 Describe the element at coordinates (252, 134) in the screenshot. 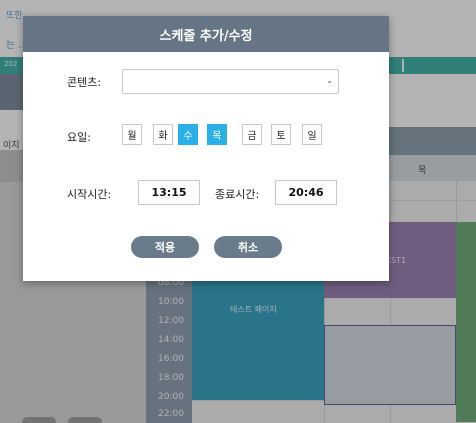

I see `day-button: 금` at that location.